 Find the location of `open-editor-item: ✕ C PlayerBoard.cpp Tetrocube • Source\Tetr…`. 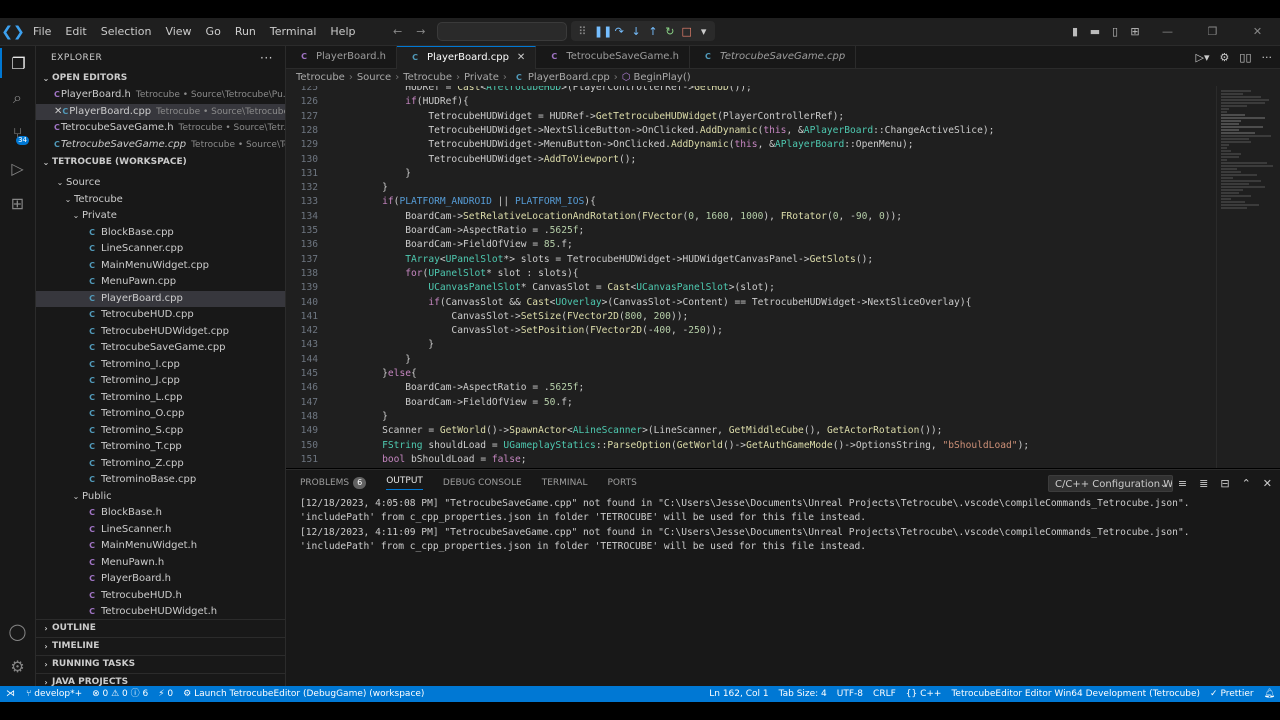

open-editor-item: ✕ C PlayerBoard.cpp Tetrocube • Source\Tetr… is located at coordinates (160, 112).